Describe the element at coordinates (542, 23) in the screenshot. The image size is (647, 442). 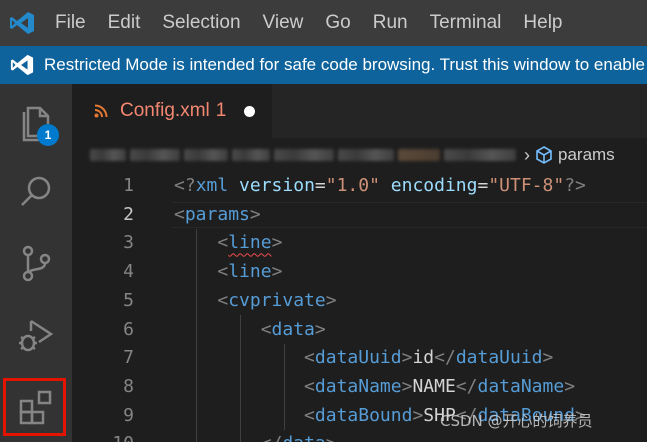
I see `menu-help: Help` at that location.